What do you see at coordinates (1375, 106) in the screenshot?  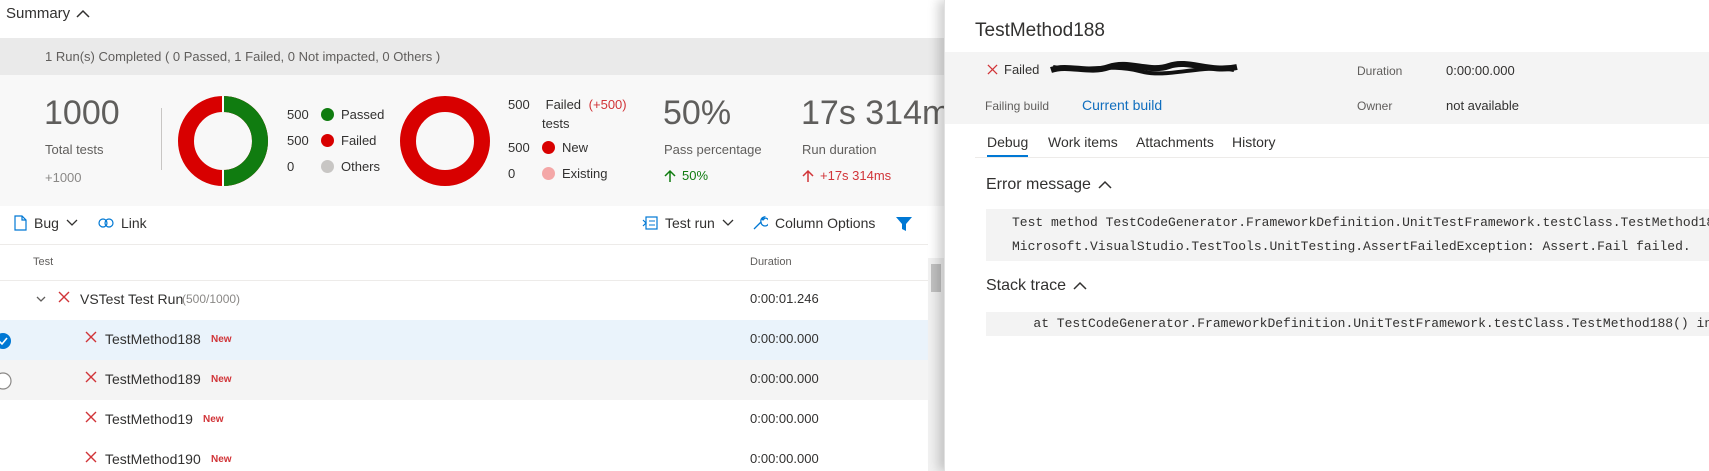 I see `owner-label: Owner` at bounding box center [1375, 106].